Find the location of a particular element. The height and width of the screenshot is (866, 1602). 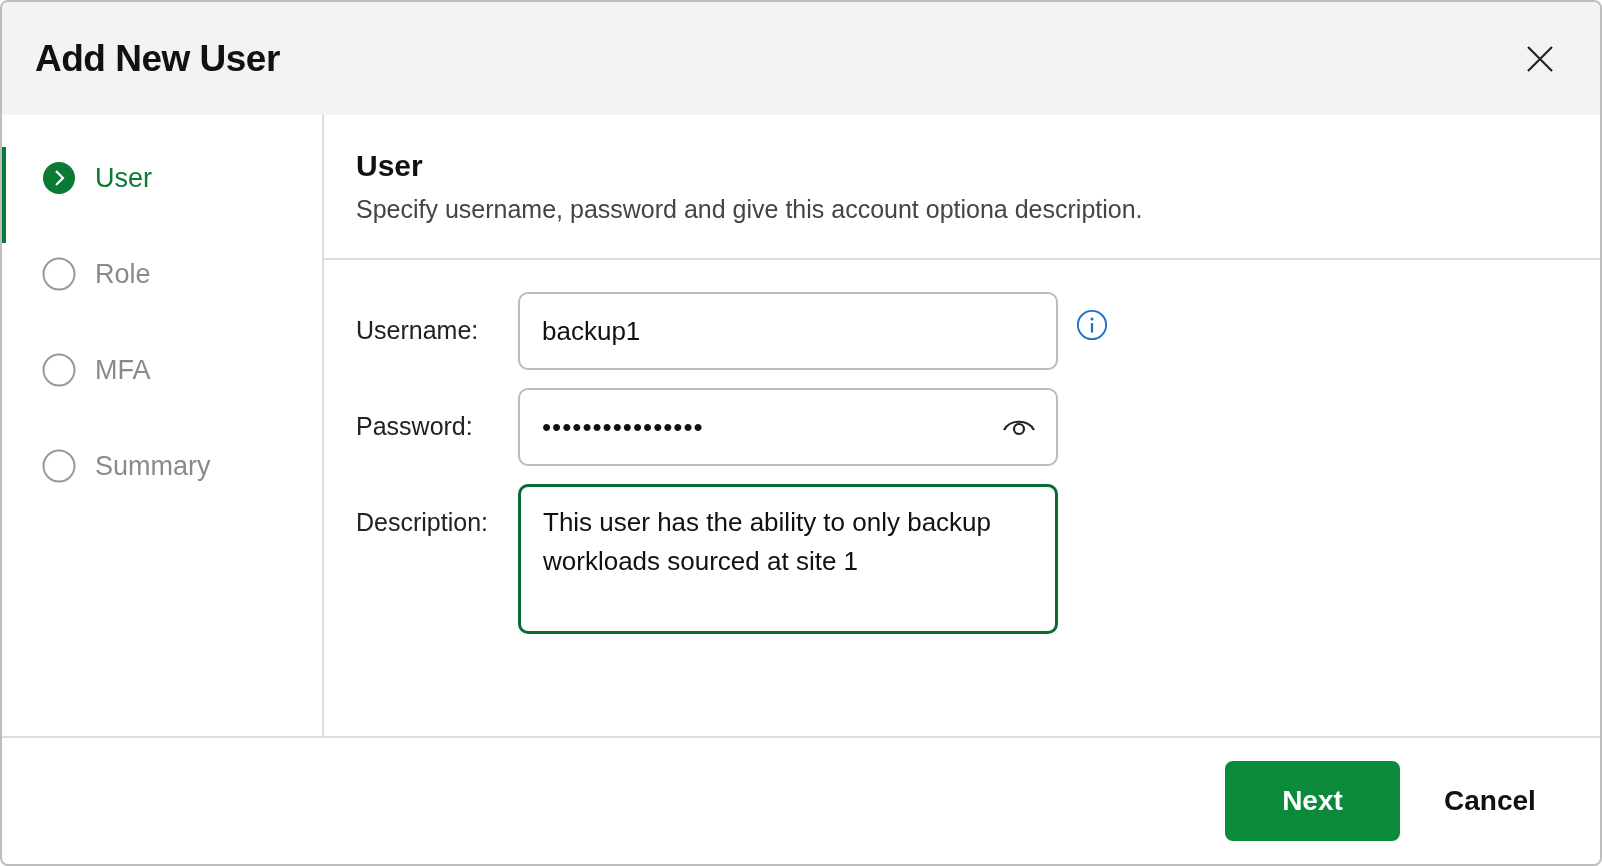

info-icon is located at coordinates (1092, 325).